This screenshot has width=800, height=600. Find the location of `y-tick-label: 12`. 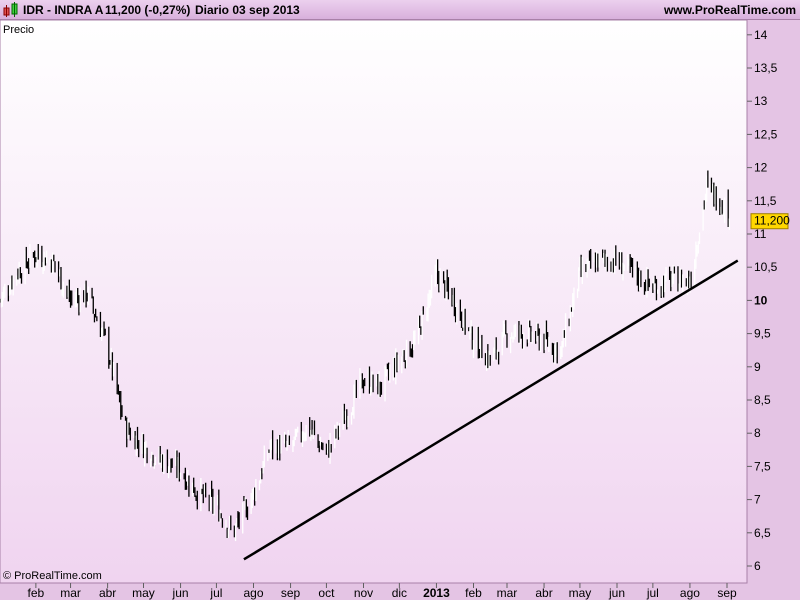

y-tick-label: 12 is located at coordinates (761, 168).